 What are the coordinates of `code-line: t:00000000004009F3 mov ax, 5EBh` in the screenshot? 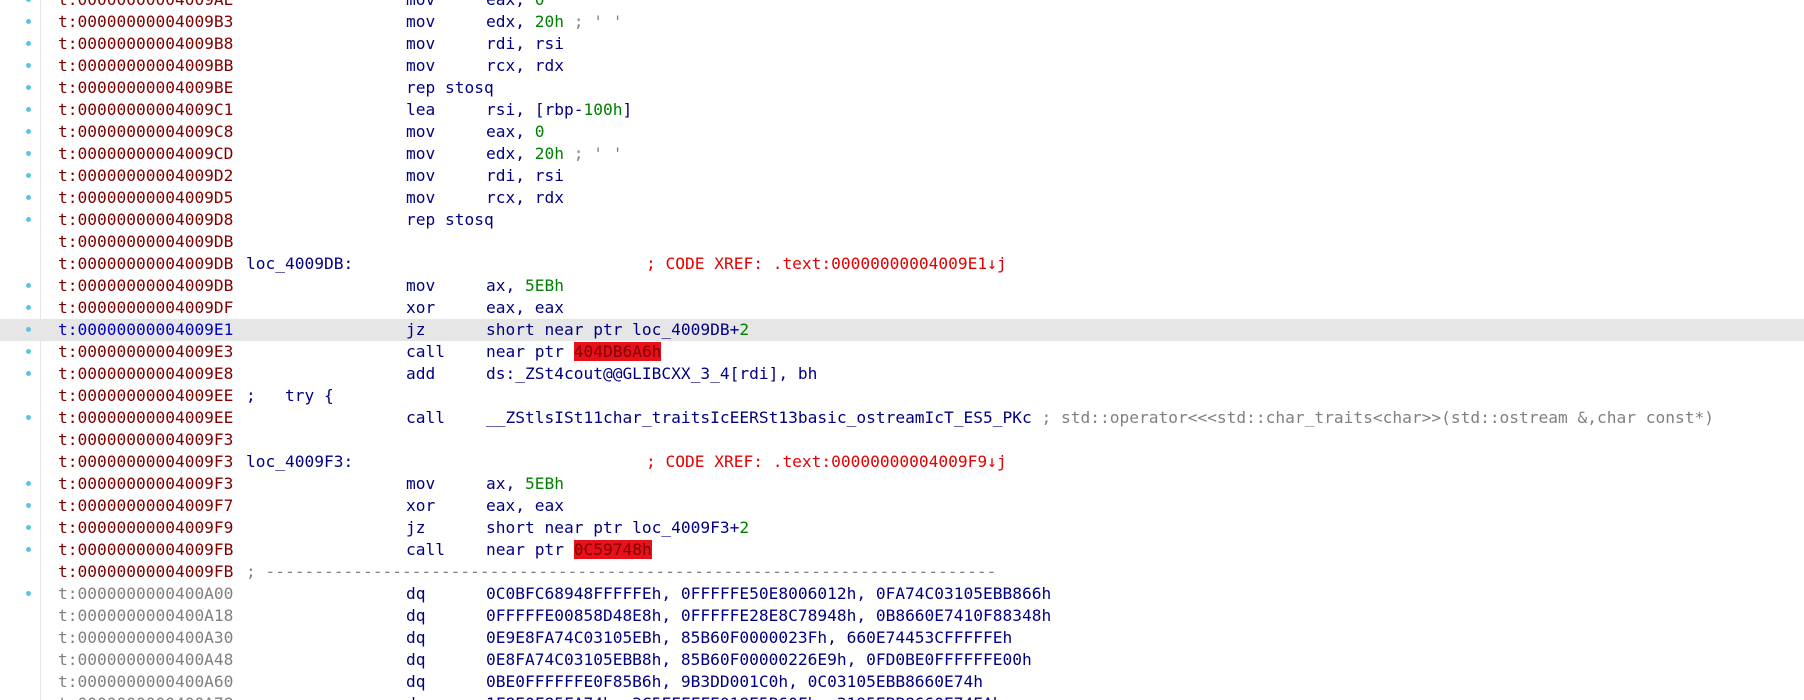 It's located at (902, 484).